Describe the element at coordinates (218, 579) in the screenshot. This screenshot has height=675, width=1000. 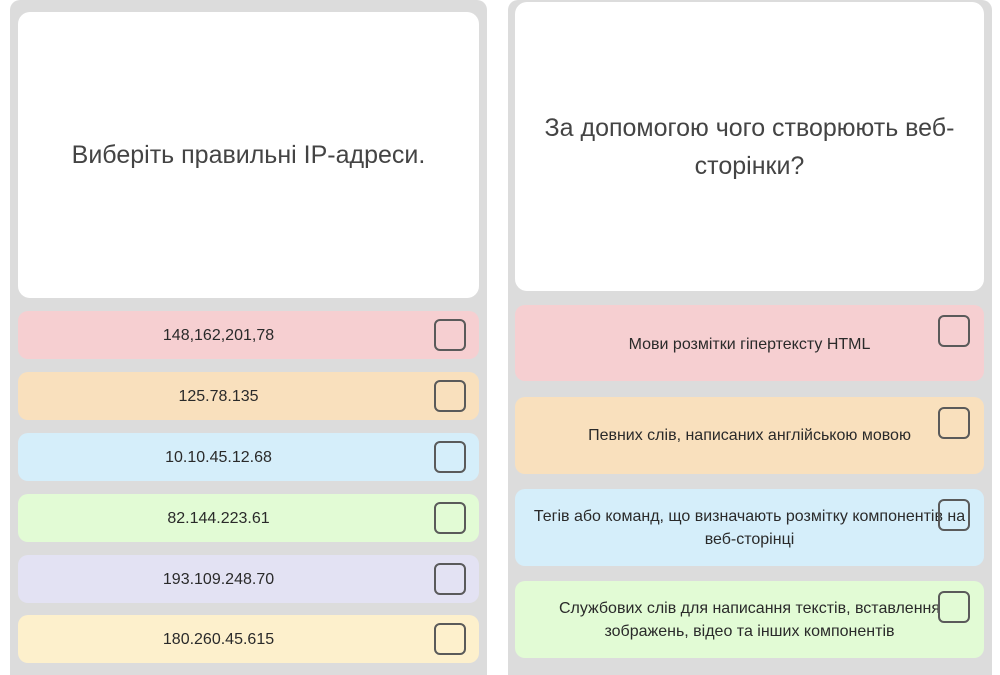
I see `answer-label: 193.109.248.70` at that location.